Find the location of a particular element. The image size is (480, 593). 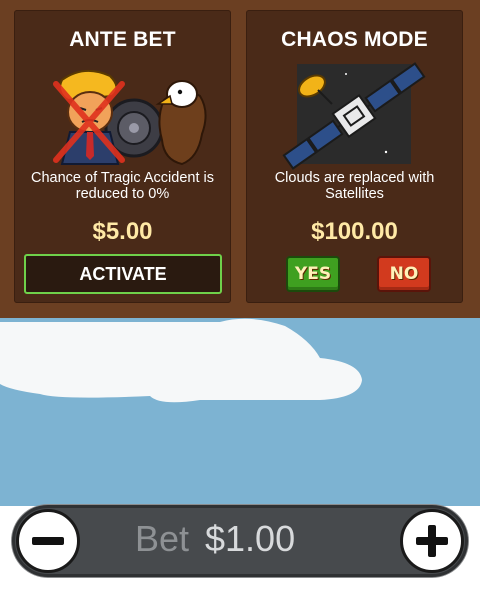

ante-bet-title: ANTE BET is located at coordinates (122, 39).